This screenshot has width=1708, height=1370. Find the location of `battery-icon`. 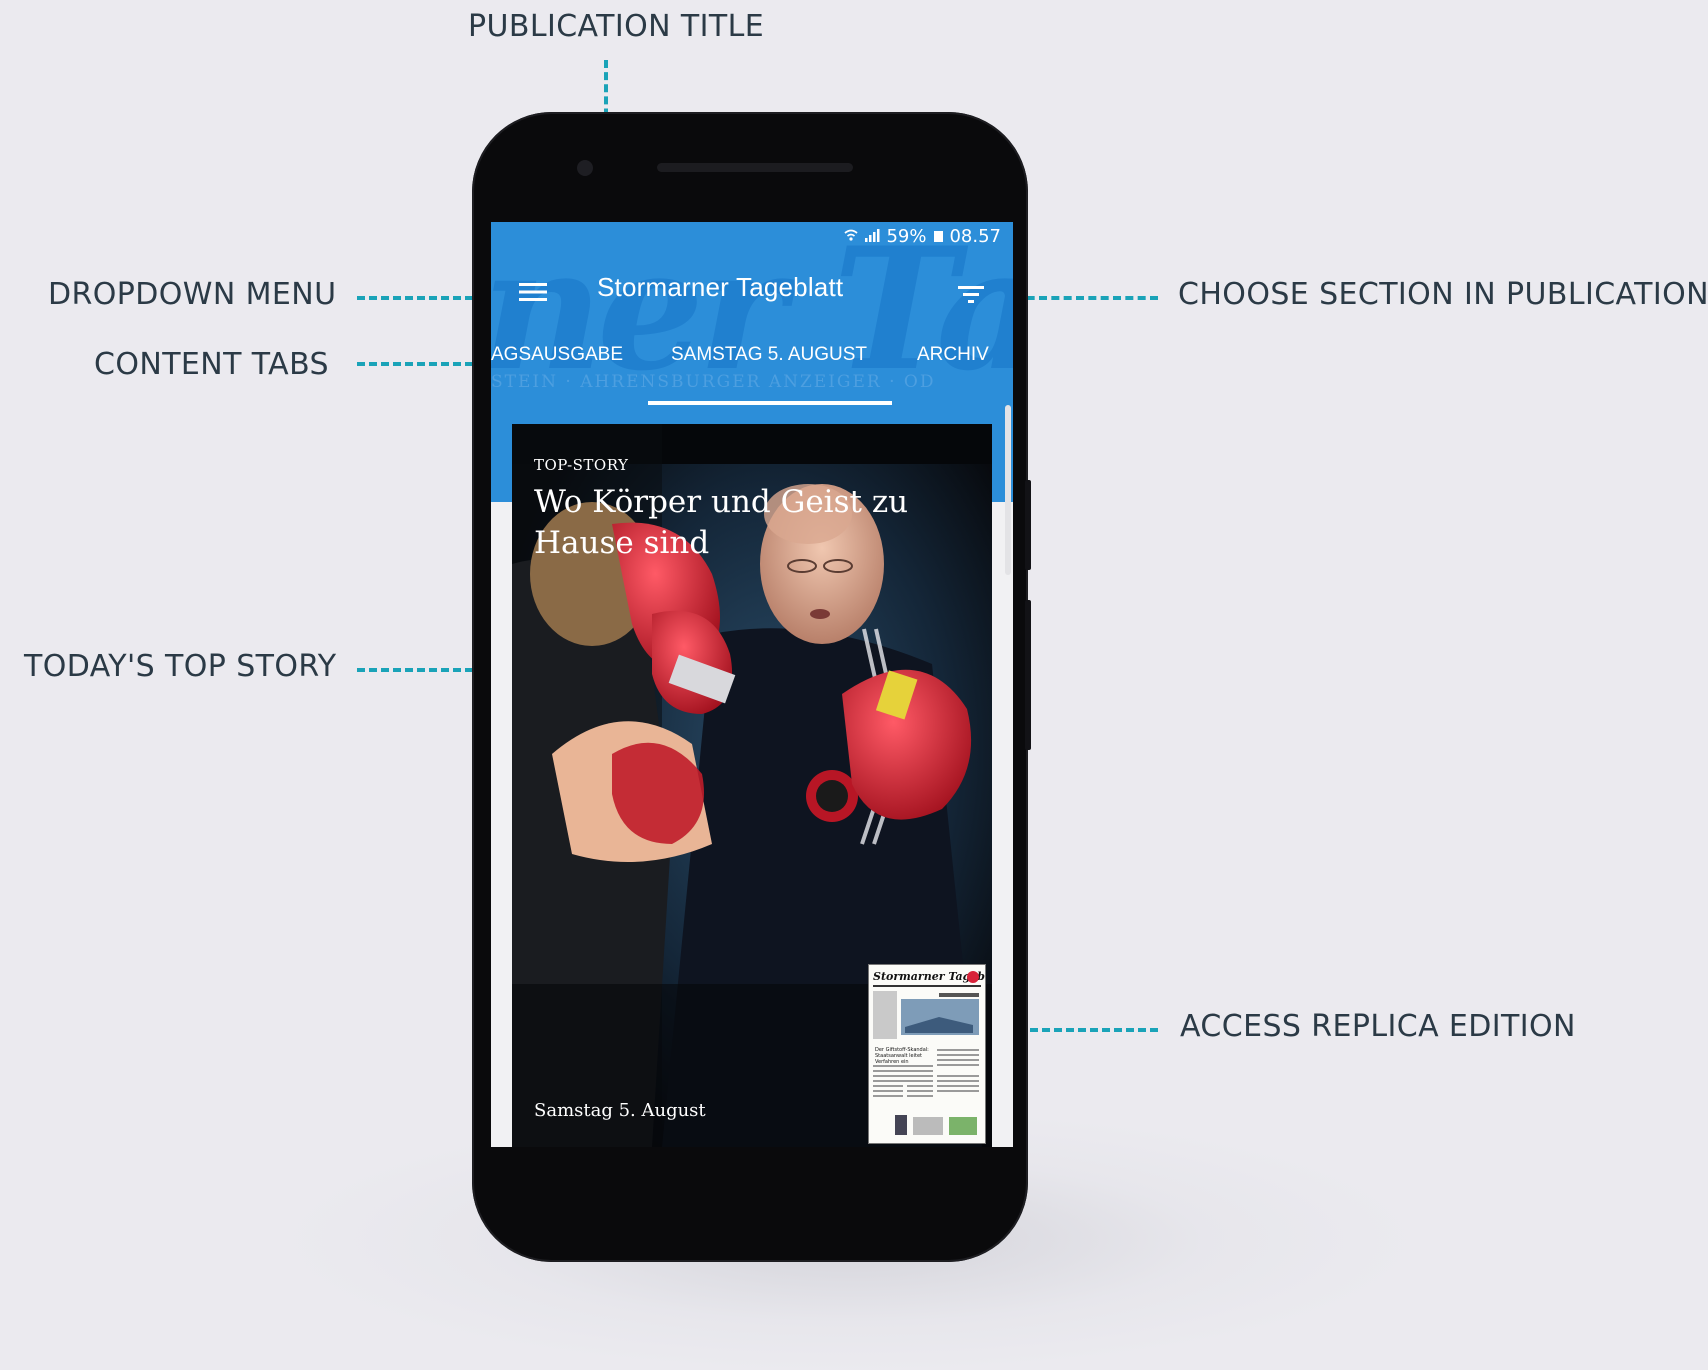

battery-icon is located at coordinates (939, 236).